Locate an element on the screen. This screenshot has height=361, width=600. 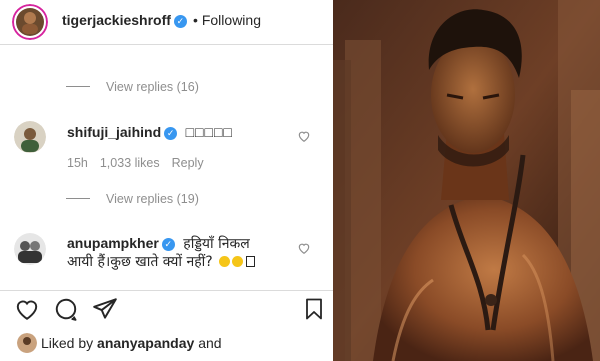
likes-summary: Liked by ananyapanday and is located at coordinates (119, 343).